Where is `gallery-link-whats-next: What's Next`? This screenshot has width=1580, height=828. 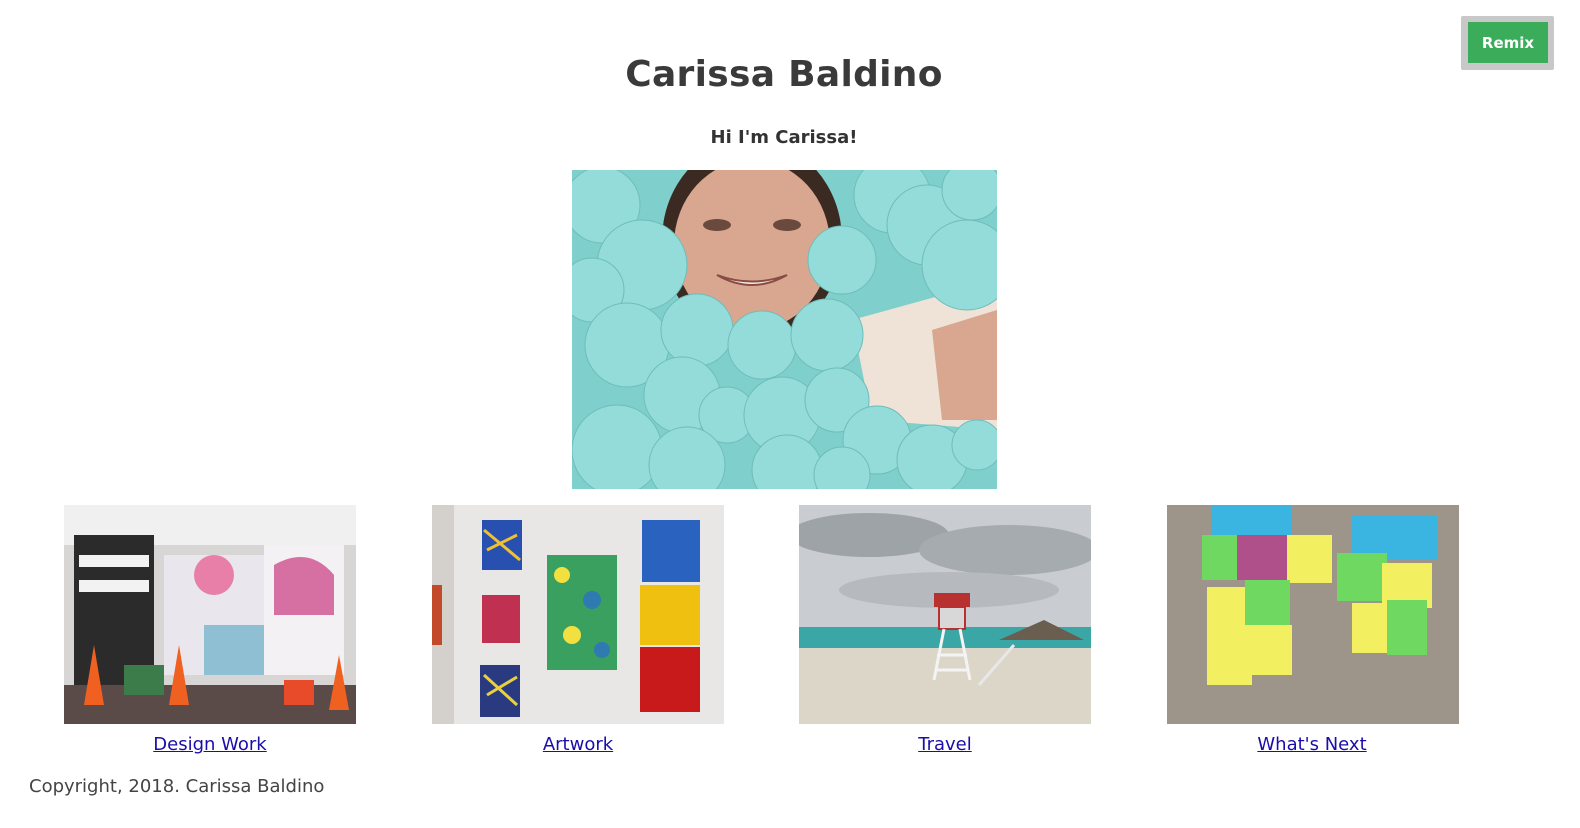 gallery-link-whats-next: What's Next is located at coordinates (1312, 744).